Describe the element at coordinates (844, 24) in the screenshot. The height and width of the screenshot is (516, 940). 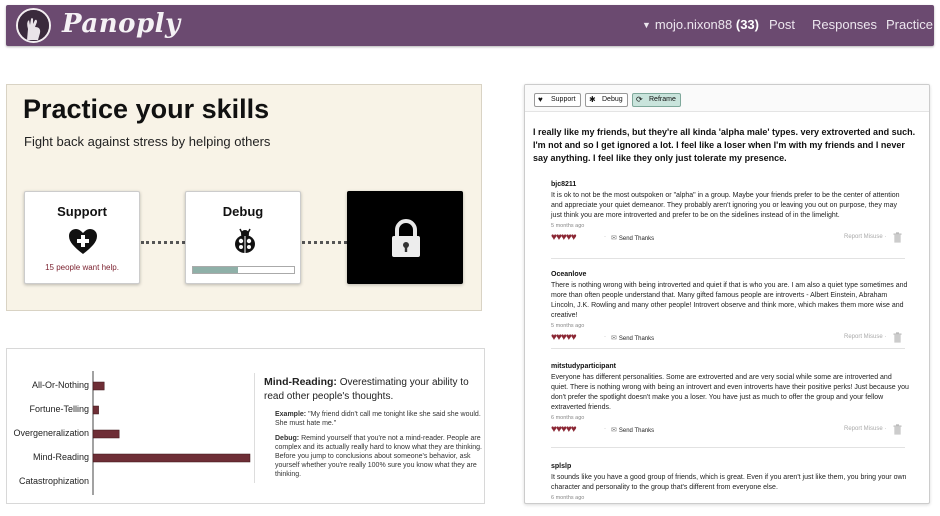
I see `nav-link-responses: Responses` at that location.